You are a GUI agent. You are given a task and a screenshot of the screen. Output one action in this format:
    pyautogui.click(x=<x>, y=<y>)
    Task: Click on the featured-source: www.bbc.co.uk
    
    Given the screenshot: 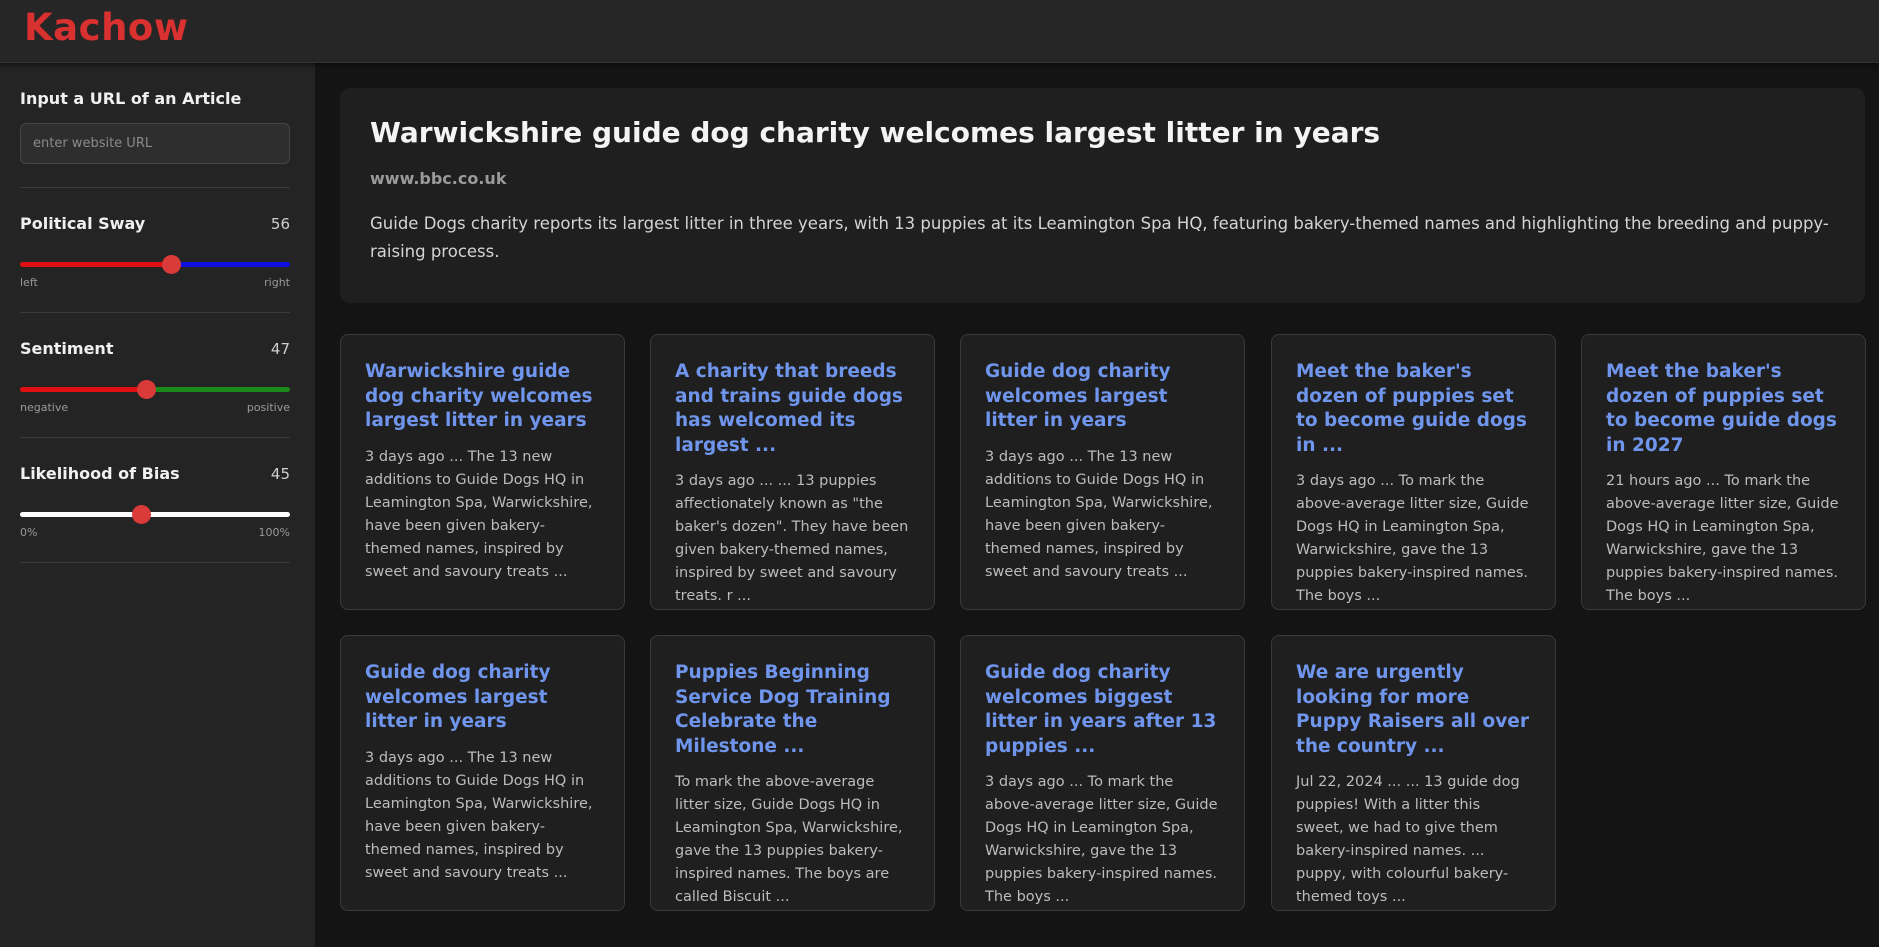 What is the action you would take?
    pyautogui.click(x=1102, y=178)
    